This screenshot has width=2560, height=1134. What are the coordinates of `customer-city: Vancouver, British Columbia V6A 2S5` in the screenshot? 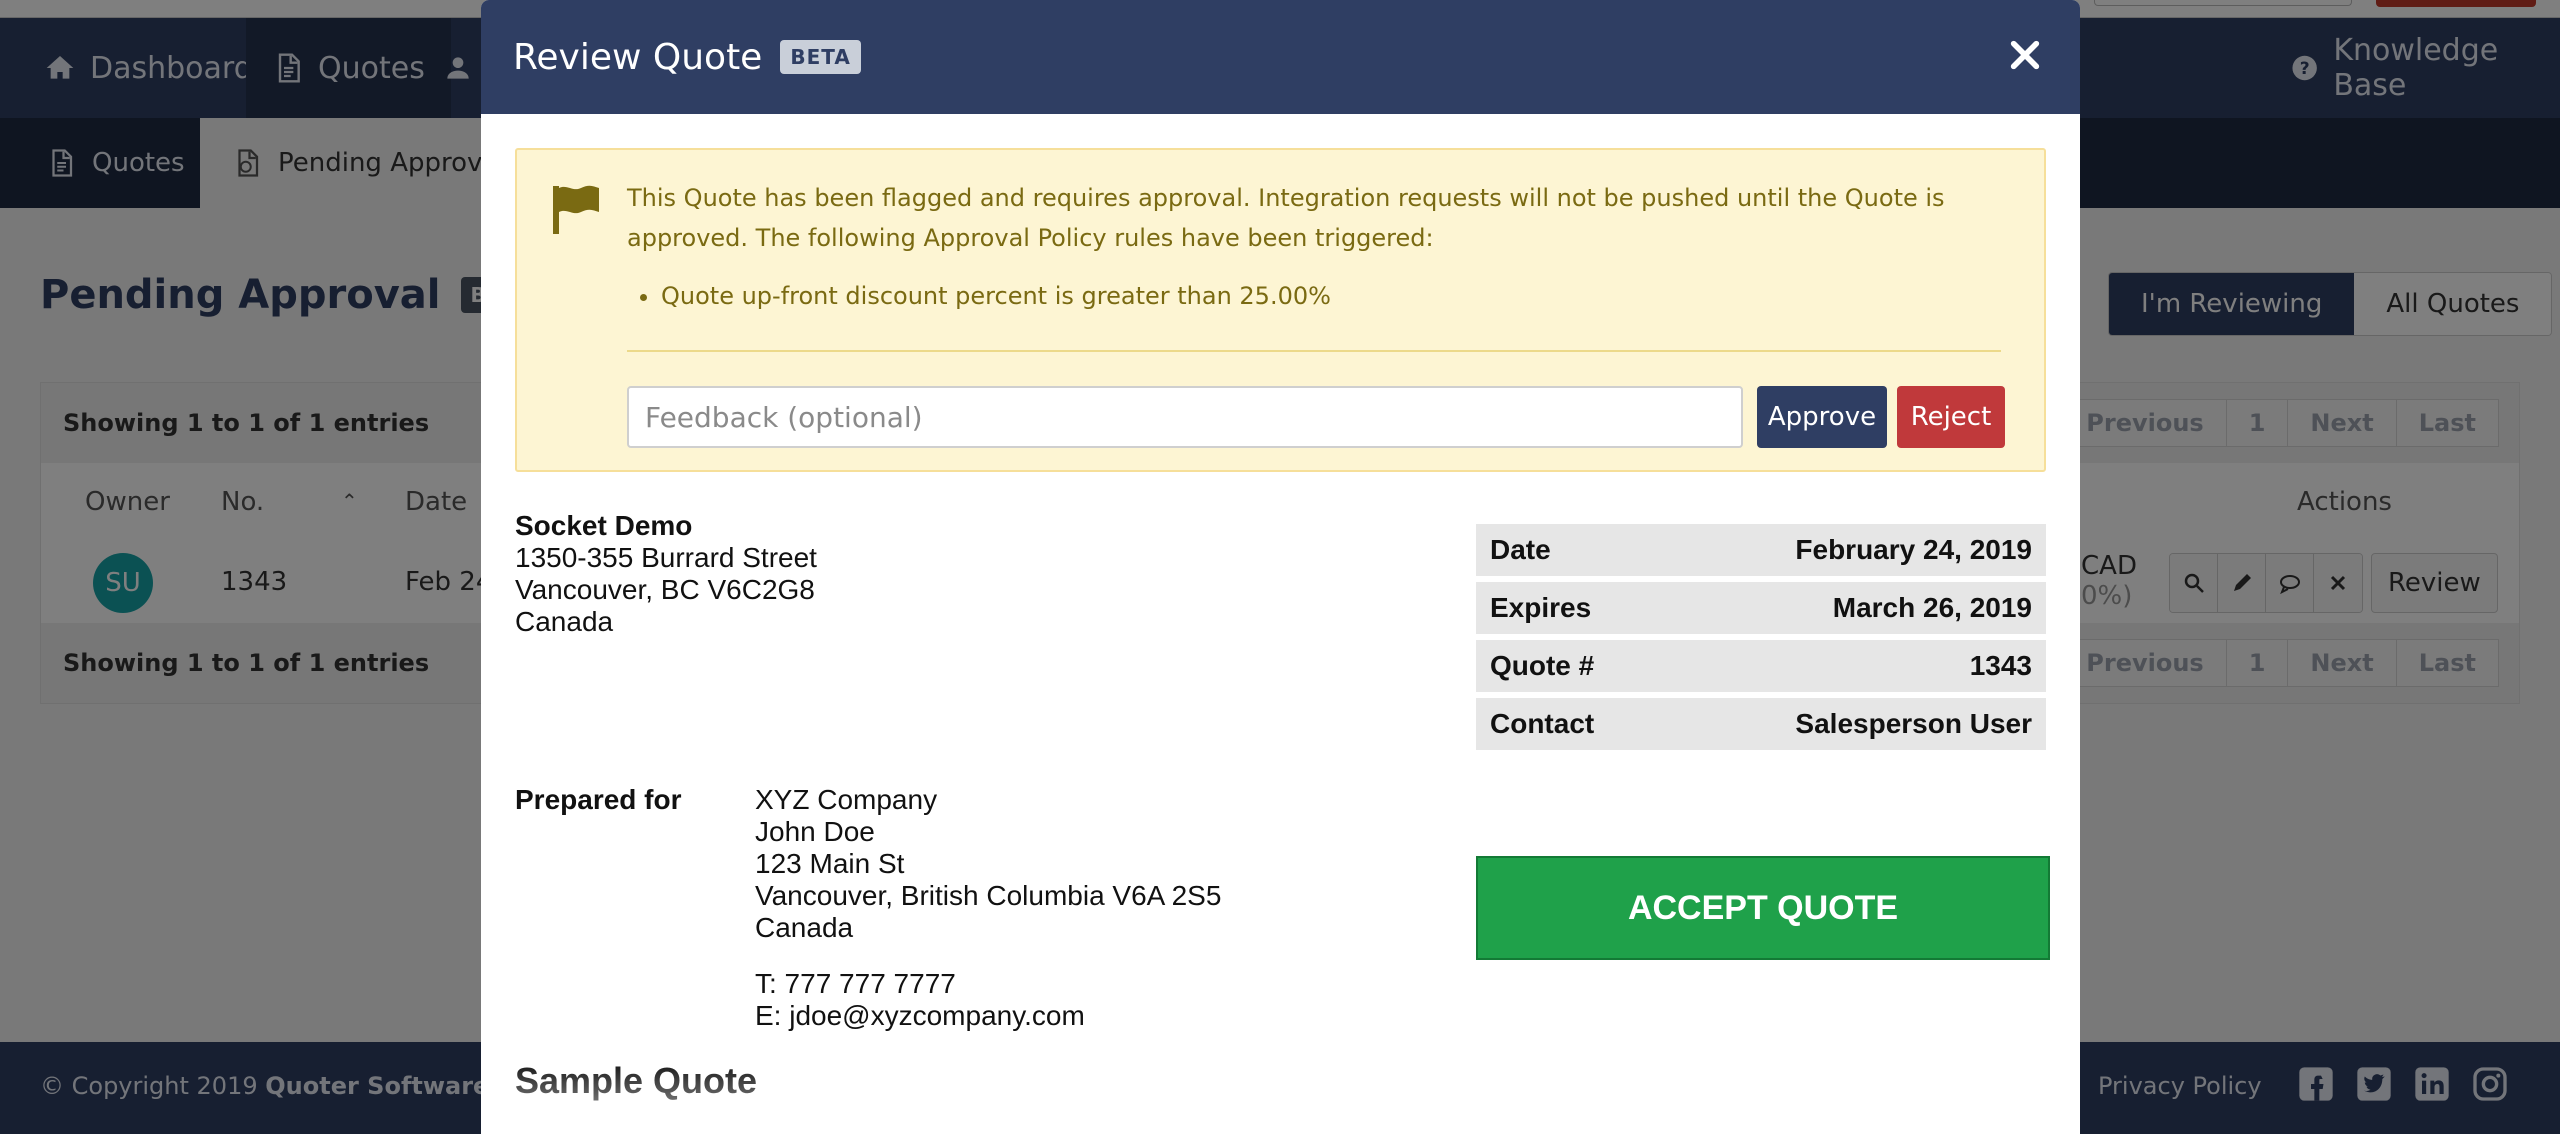 It's located at (988, 895).